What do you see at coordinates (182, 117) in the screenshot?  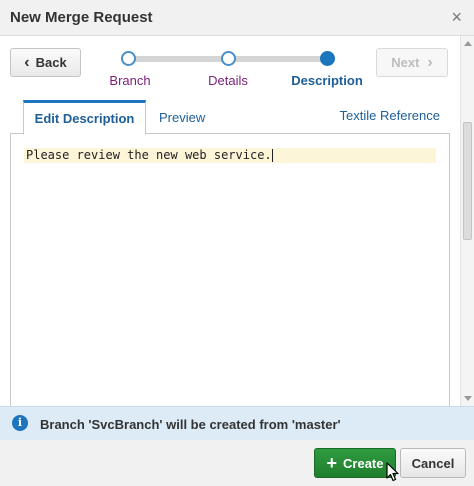 I see `tab-preview: Preview` at bounding box center [182, 117].